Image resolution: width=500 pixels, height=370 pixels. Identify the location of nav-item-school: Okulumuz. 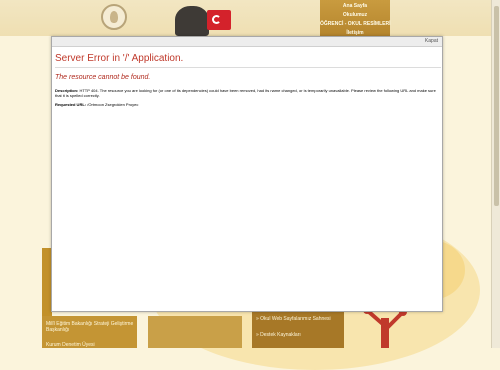
(355, 15).